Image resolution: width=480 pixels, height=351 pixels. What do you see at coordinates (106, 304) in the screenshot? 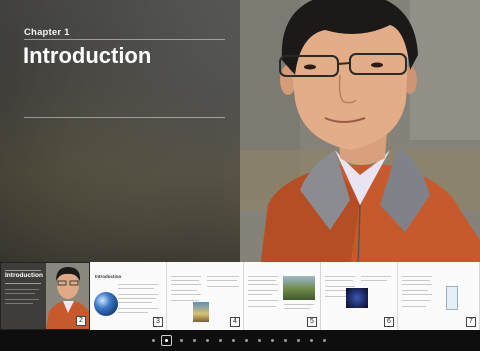
I see `earth-globe-image` at bounding box center [106, 304].